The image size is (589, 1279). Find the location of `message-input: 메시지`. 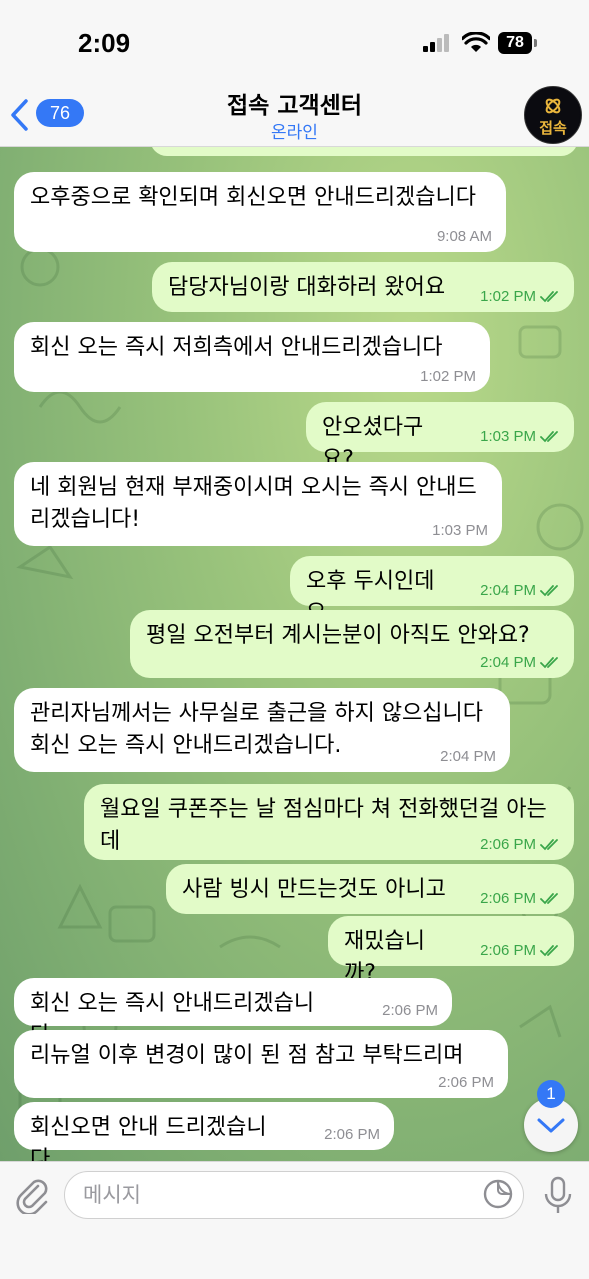

message-input: 메시지 is located at coordinates (294, 1195).